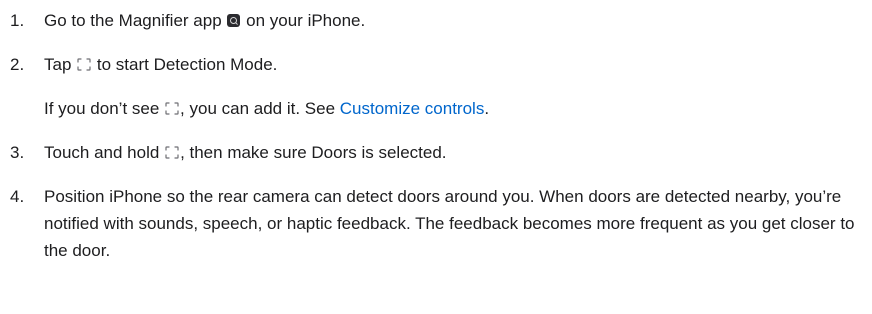 This screenshot has width=872, height=314. I want to click on step-text: Touch and hold, so click(102, 152).